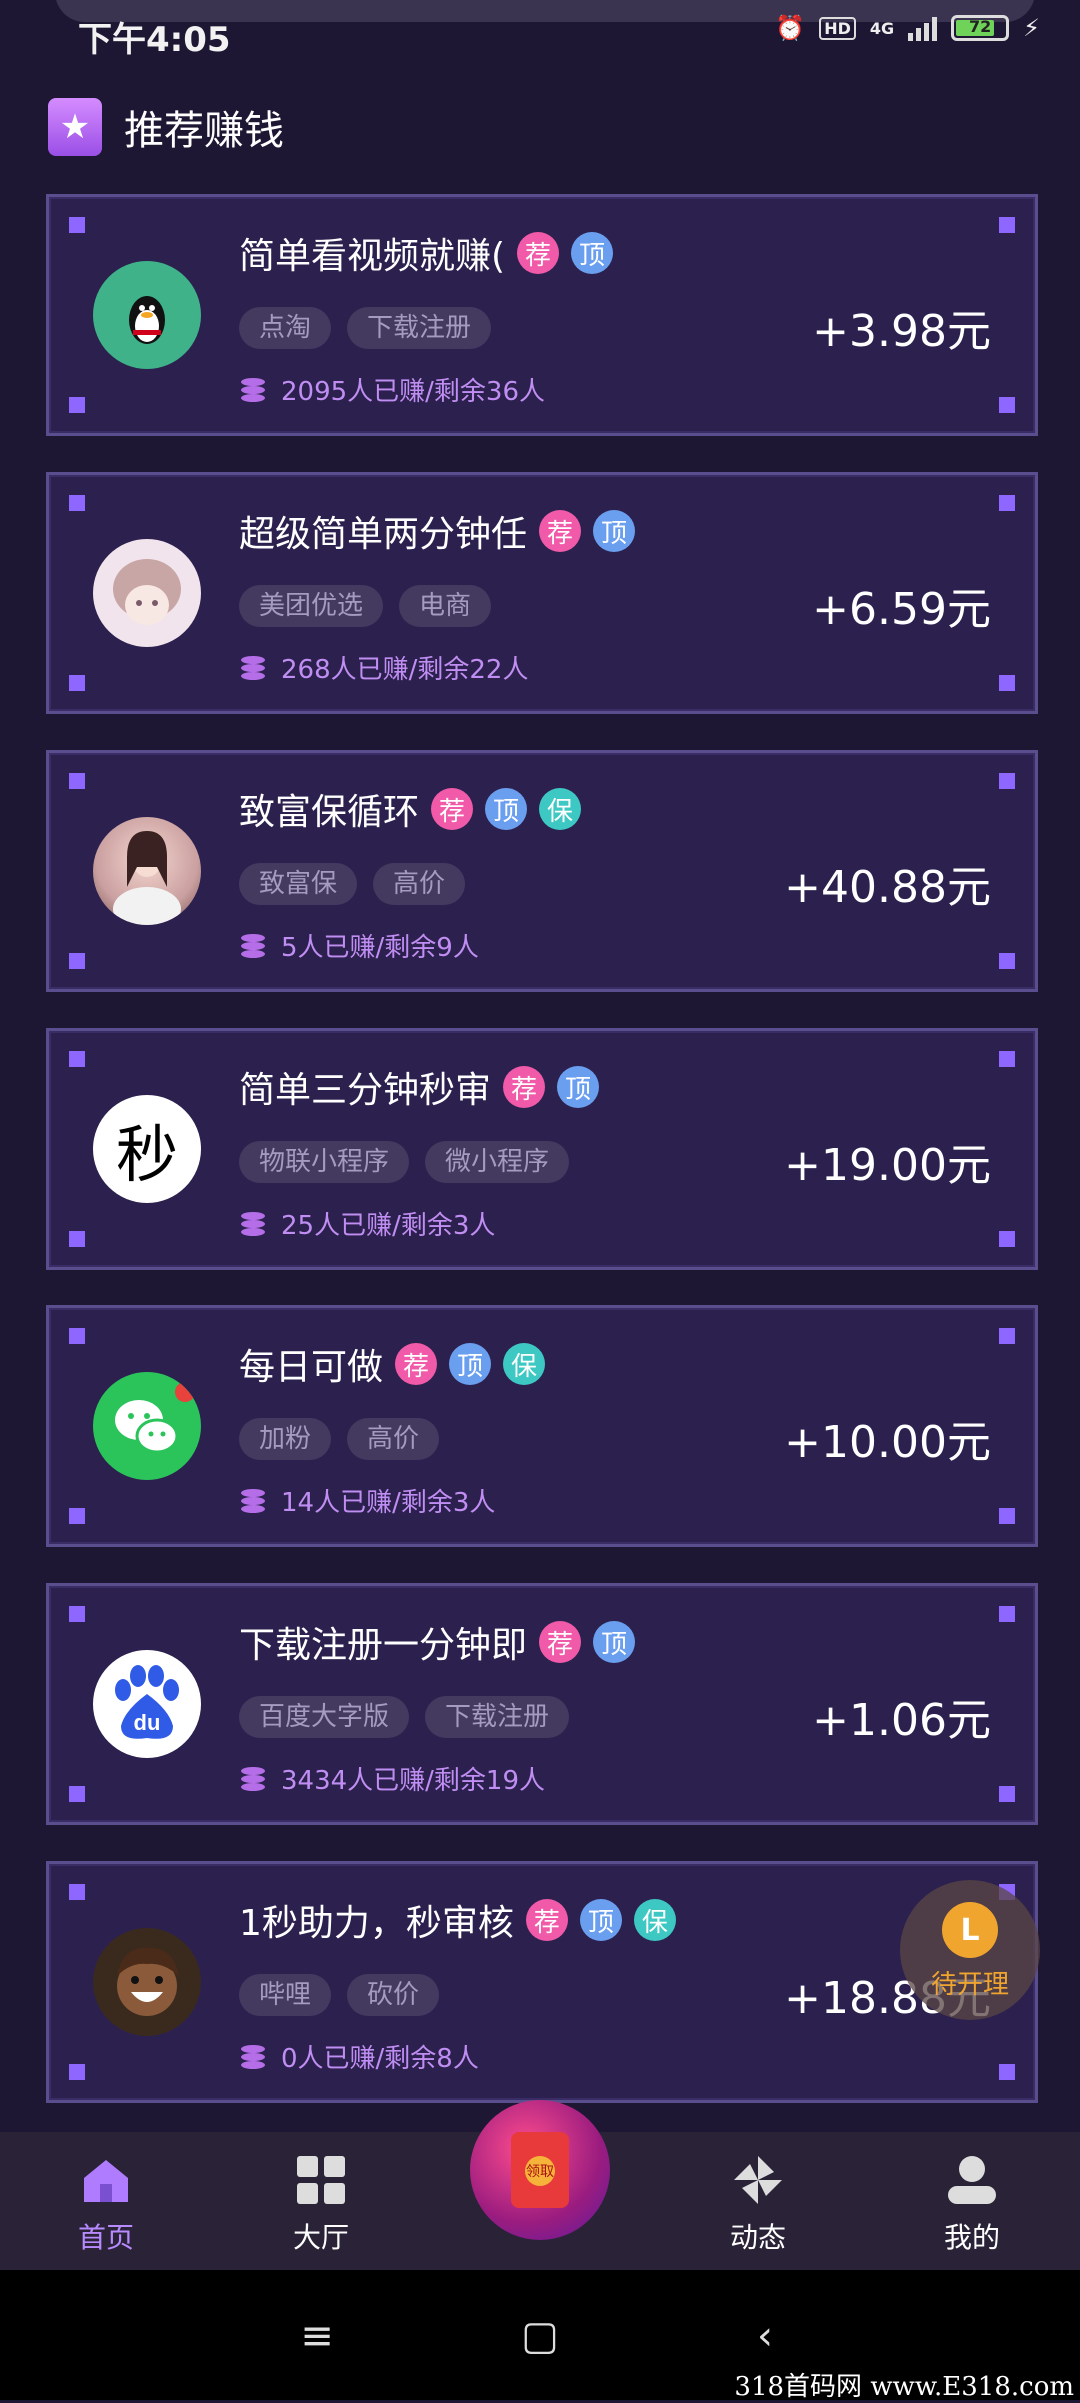 The width and height of the screenshot is (1080, 2403). I want to click on task-tags: 哔哩 砍价, so click(339, 1995).